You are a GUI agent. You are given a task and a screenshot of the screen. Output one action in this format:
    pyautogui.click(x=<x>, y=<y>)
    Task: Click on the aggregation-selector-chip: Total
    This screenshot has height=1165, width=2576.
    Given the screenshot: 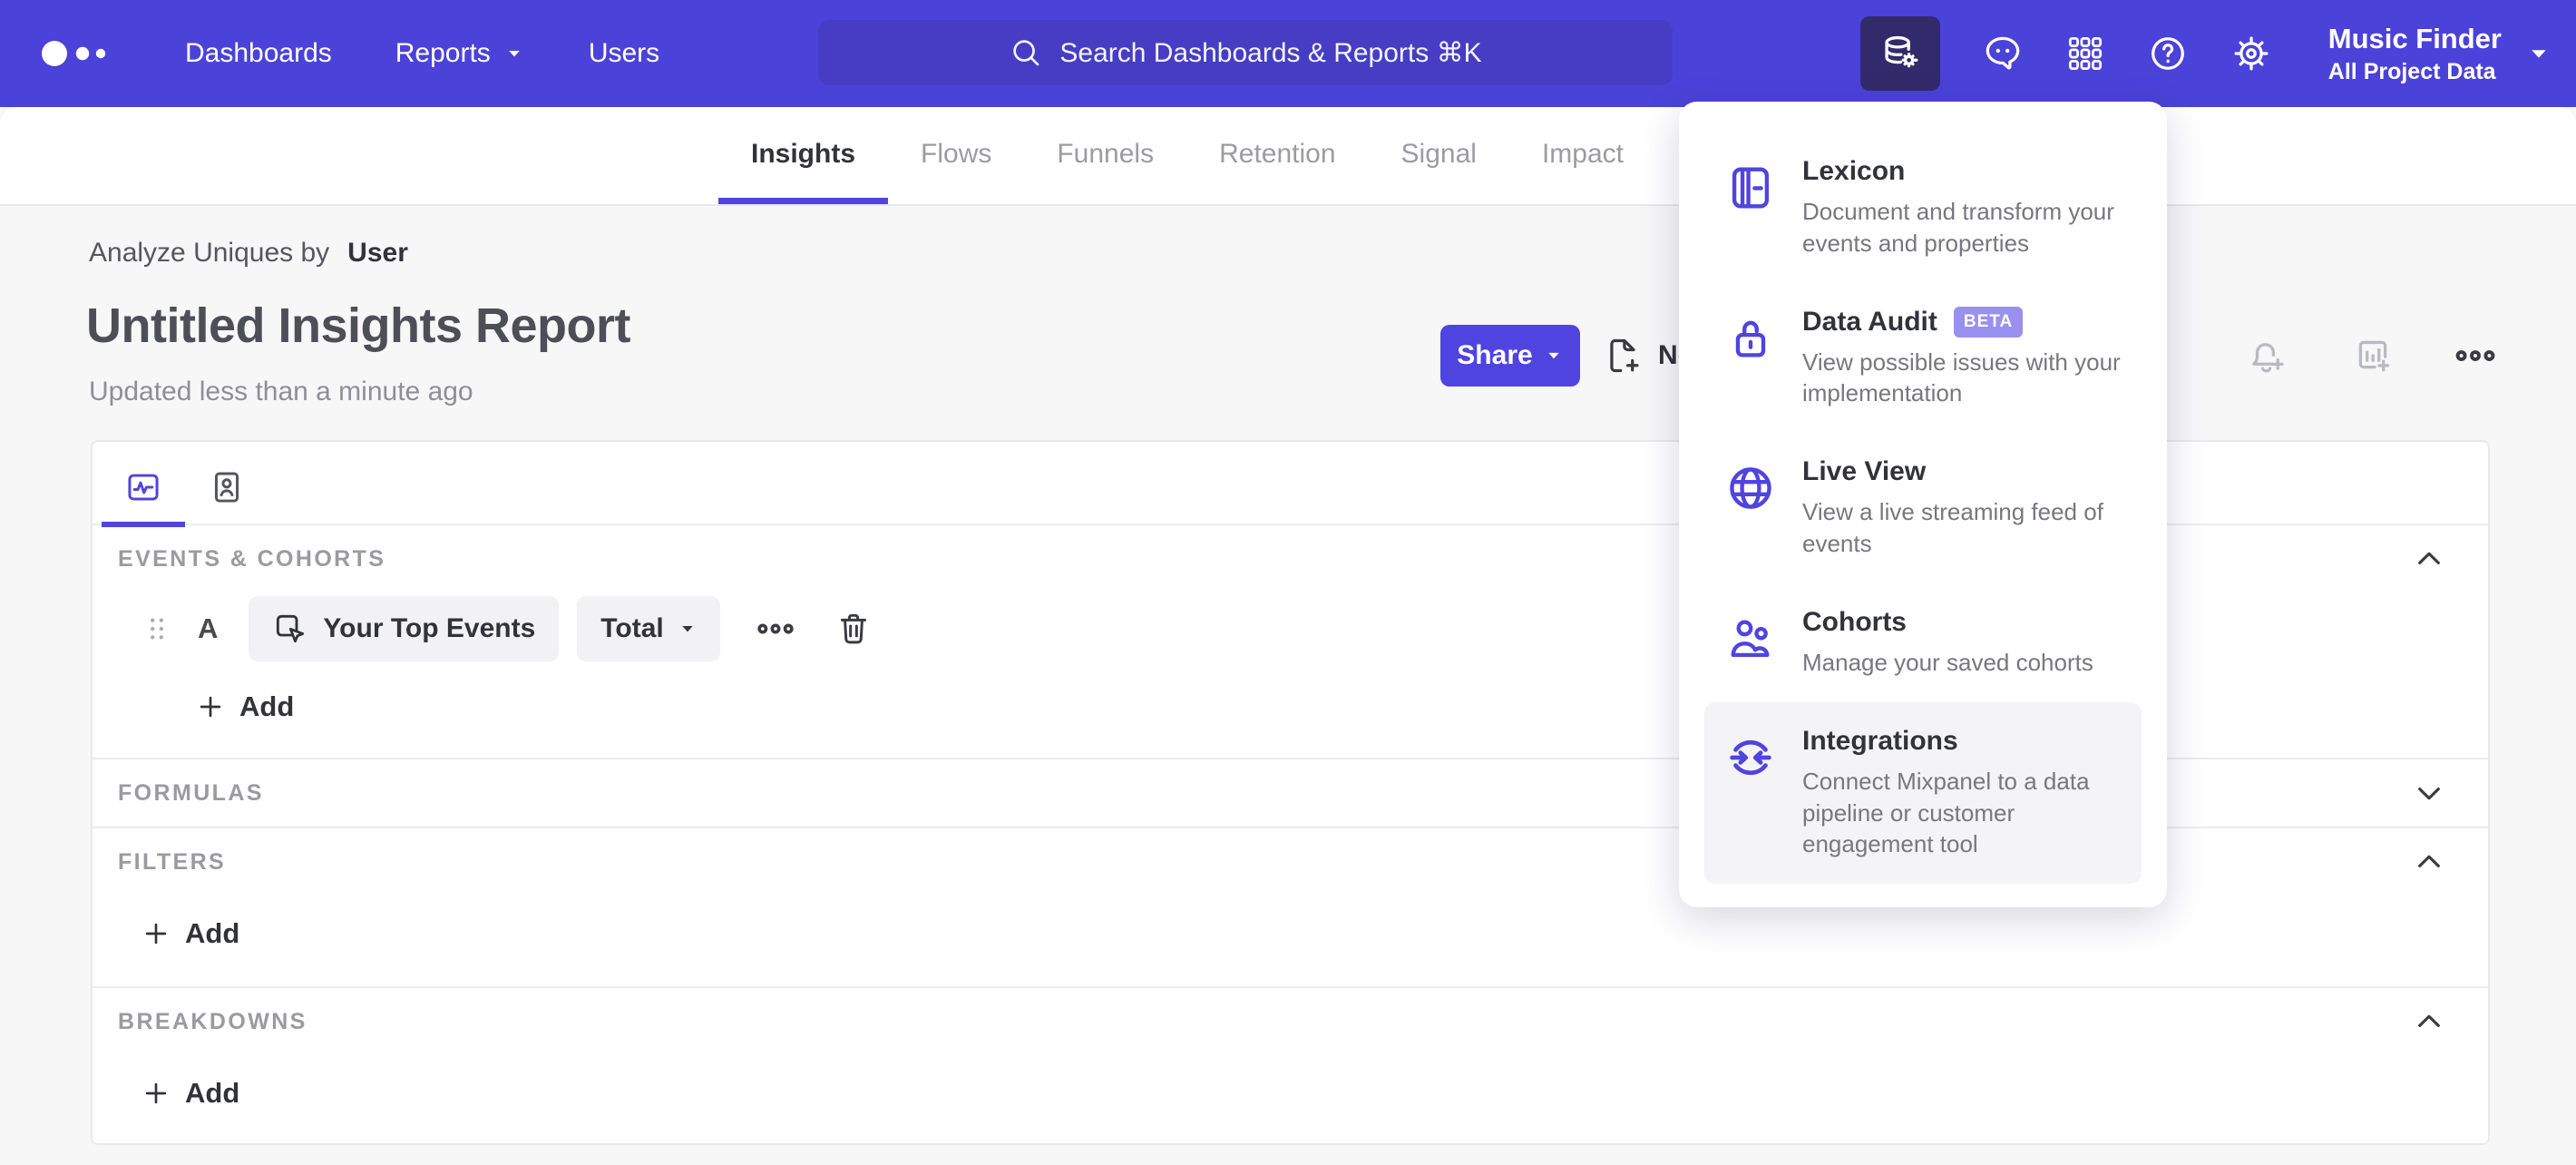 What is the action you would take?
    pyautogui.click(x=648, y=628)
    